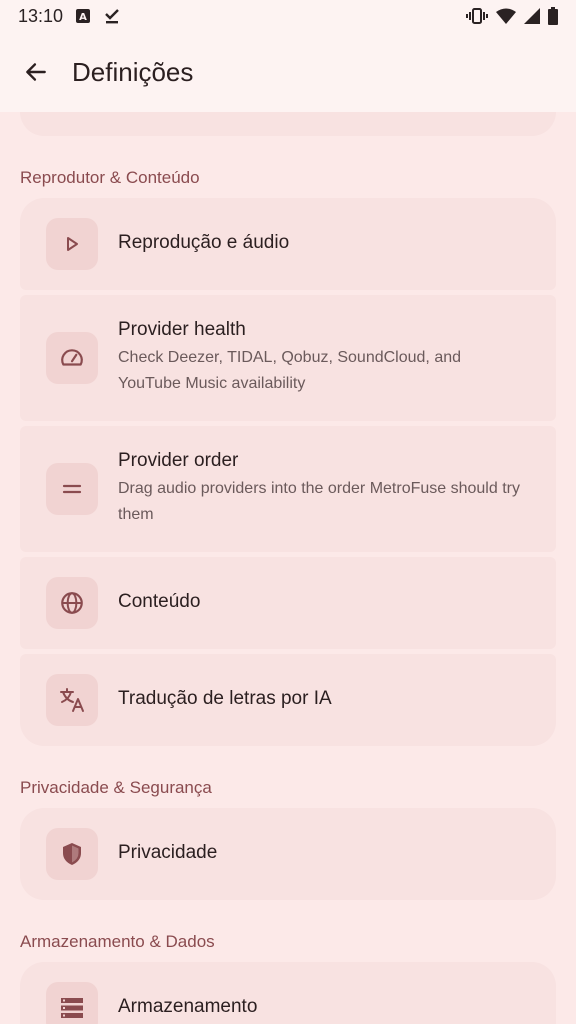  What do you see at coordinates (288, 72) in the screenshot?
I see `top-app-bar: Definições` at bounding box center [288, 72].